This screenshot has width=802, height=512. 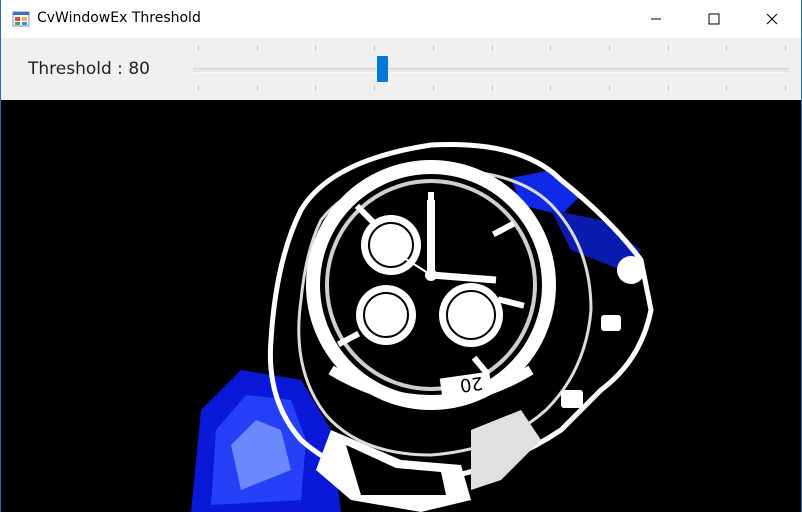 I want to click on window-title: CvWindowEx Threshold, so click(x=119, y=18).